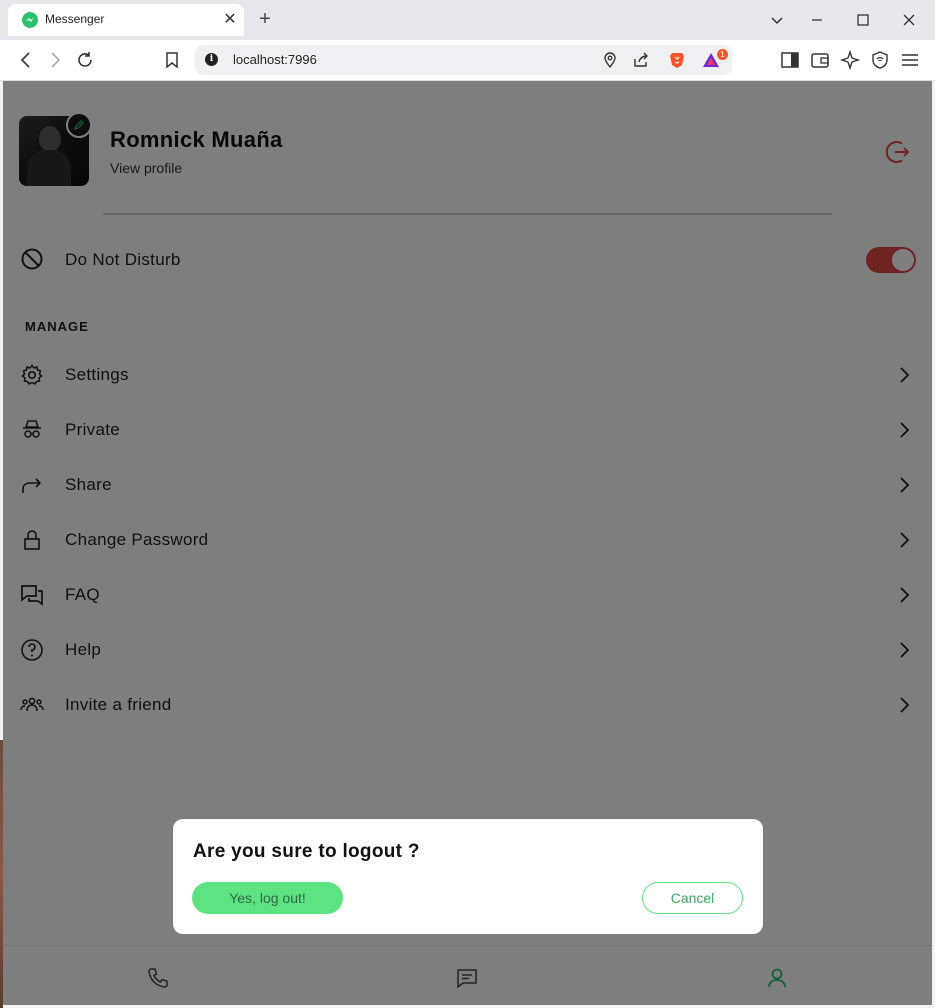 The height and width of the screenshot is (1008, 935). Describe the element at coordinates (722, 54) in the screenshot. I see `rewards-count-badge: 1` at that location.